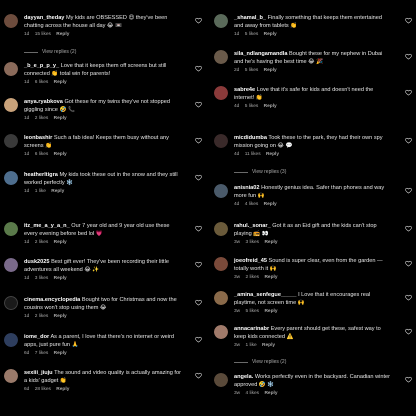 This screenshot has height=416, width=416. Describe the element at coordinates (250, 261) in the screenshot. I see `comment-username: joeofreid_45` at that location.